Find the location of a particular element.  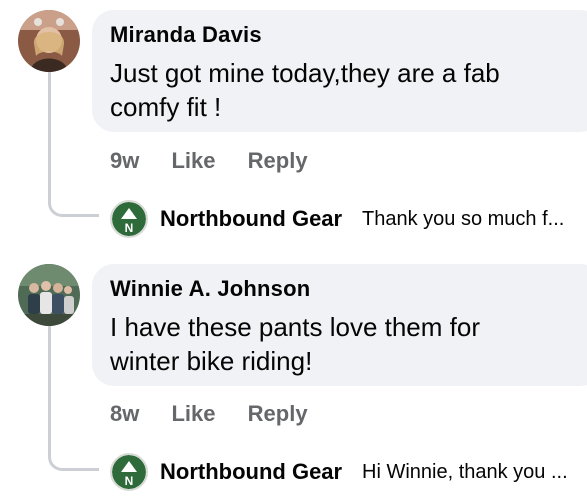

comment-actions: 9w Like Reply is located at coordinates (222, 161).